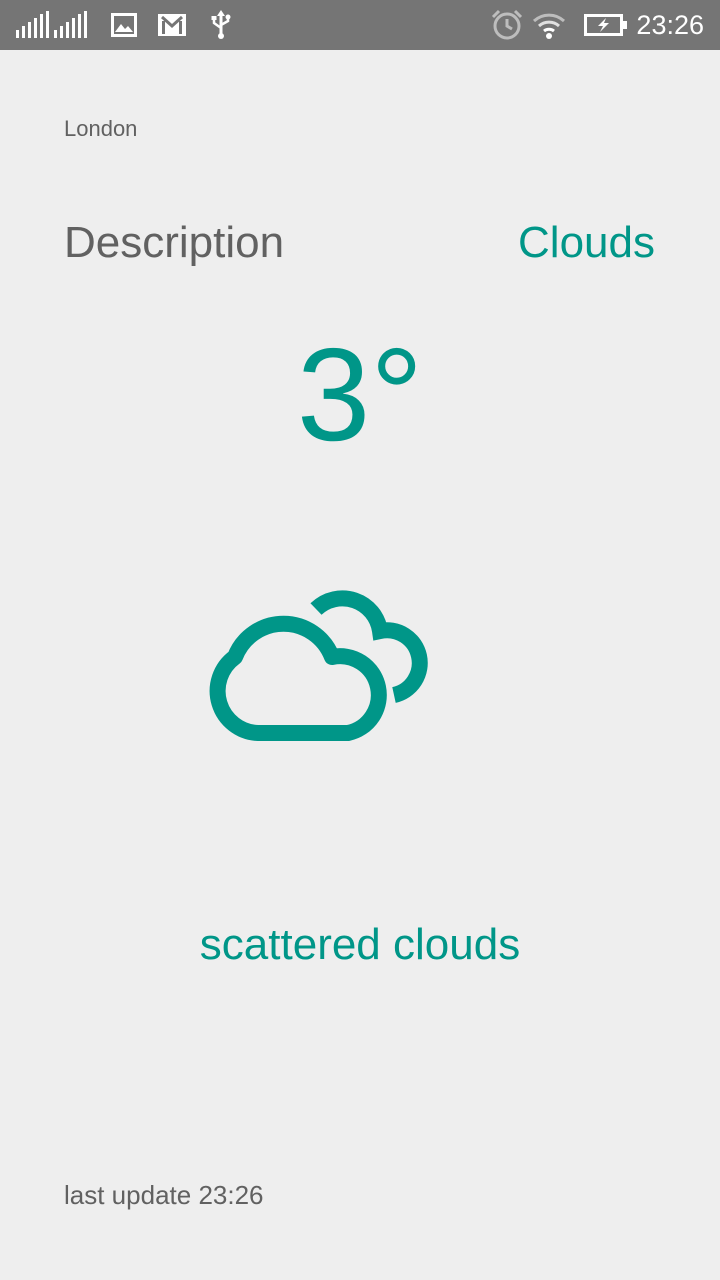  Describe the element at coordinates (231, 1195) in the screenshot. I see `last-update-time: 23:26` at that location.